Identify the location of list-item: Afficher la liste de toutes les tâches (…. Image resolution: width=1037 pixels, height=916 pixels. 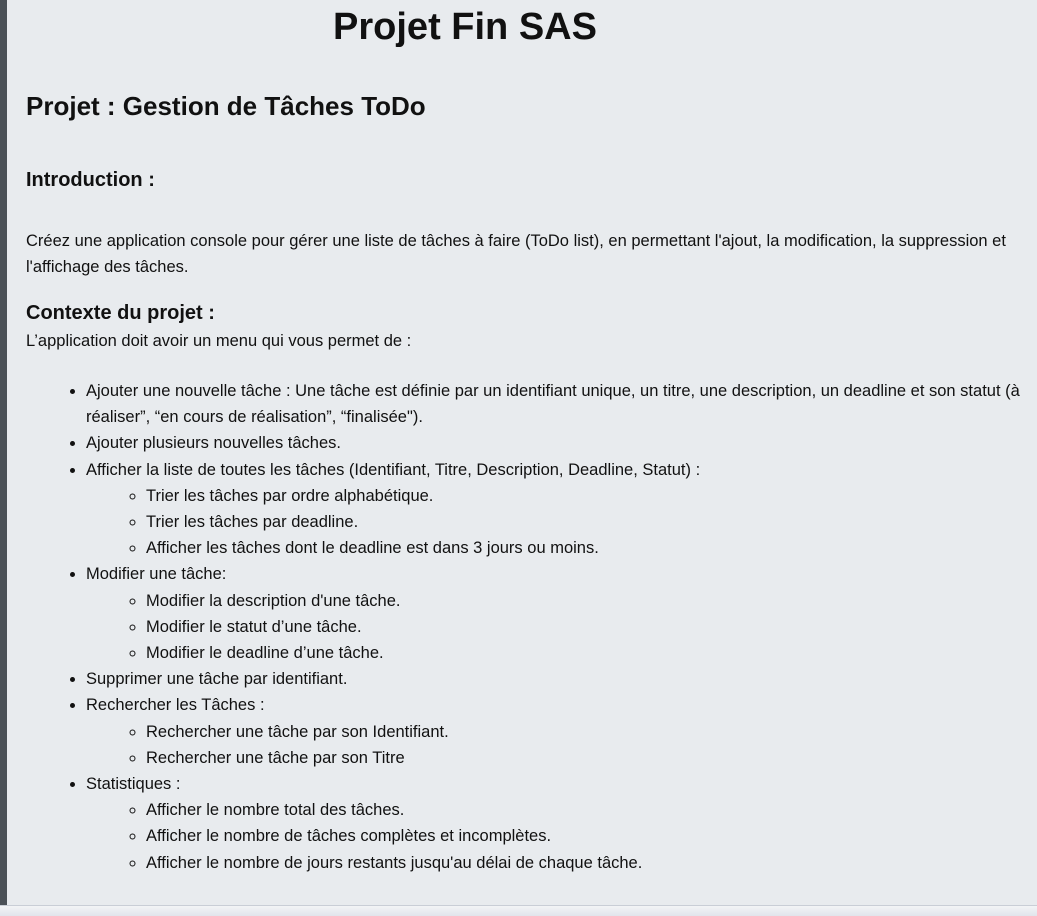
(561, 509).